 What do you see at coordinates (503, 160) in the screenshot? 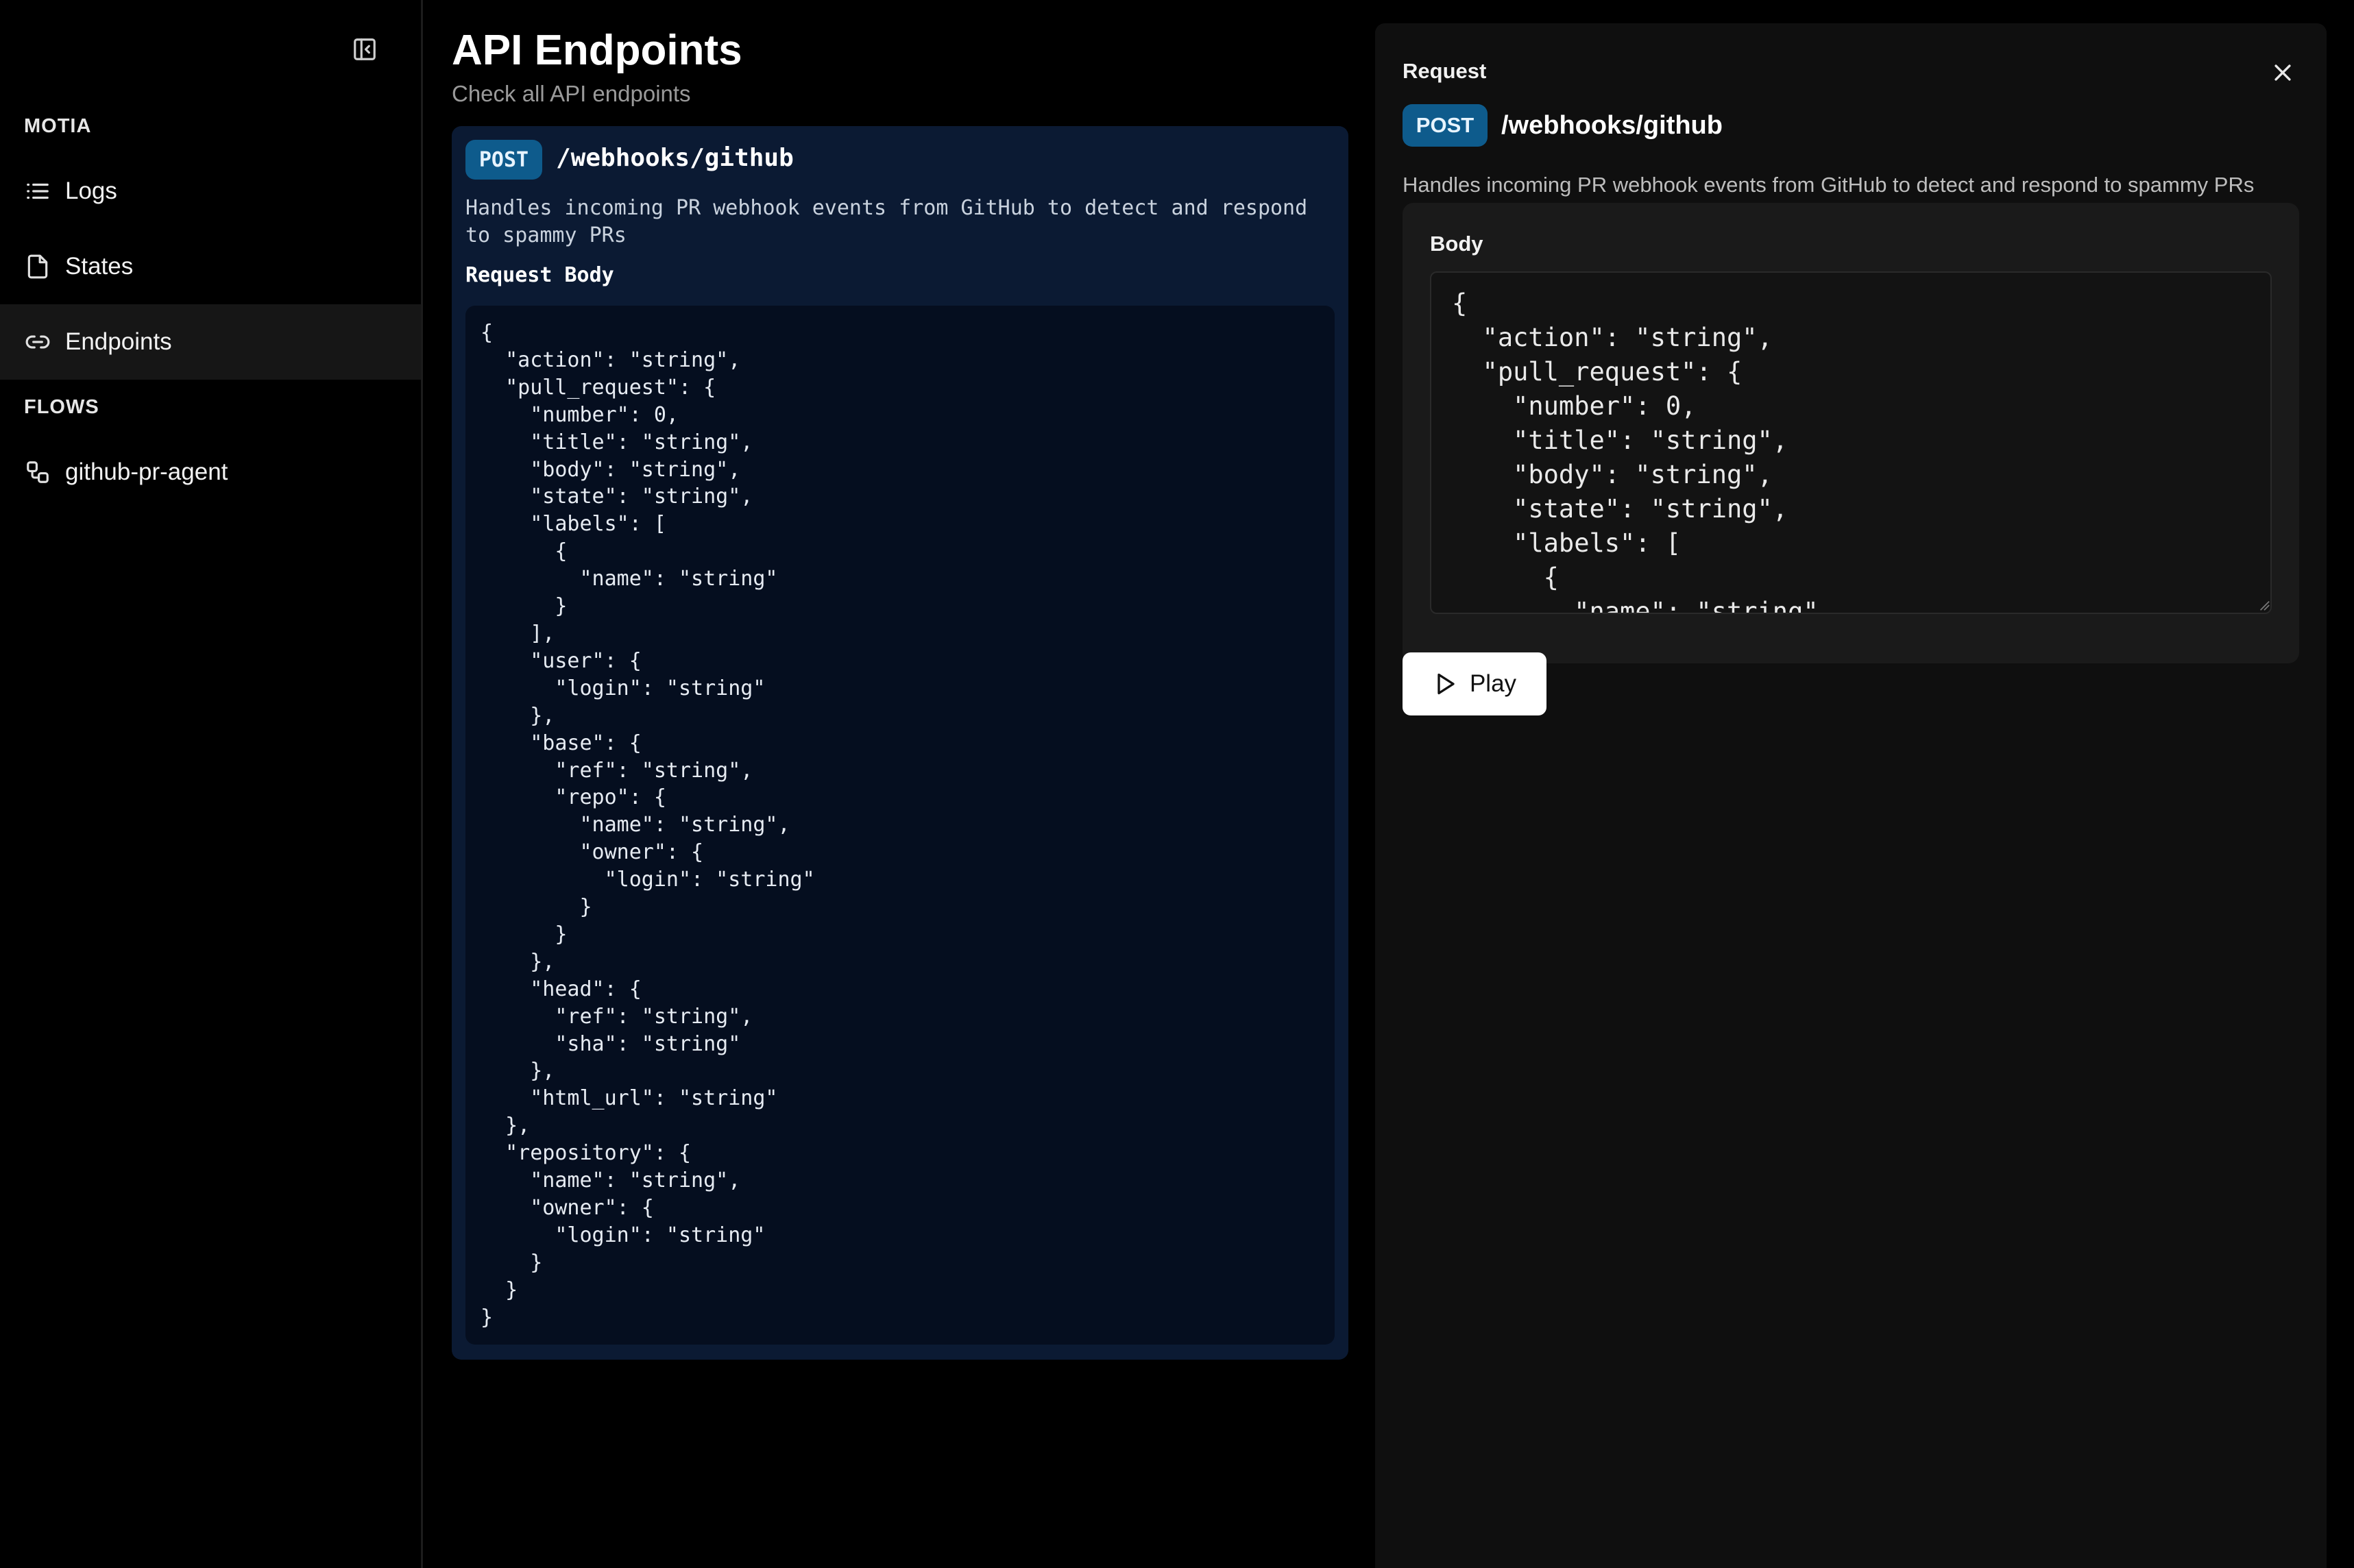
I see `method-badge: POST` at bounding box center [503, 160].